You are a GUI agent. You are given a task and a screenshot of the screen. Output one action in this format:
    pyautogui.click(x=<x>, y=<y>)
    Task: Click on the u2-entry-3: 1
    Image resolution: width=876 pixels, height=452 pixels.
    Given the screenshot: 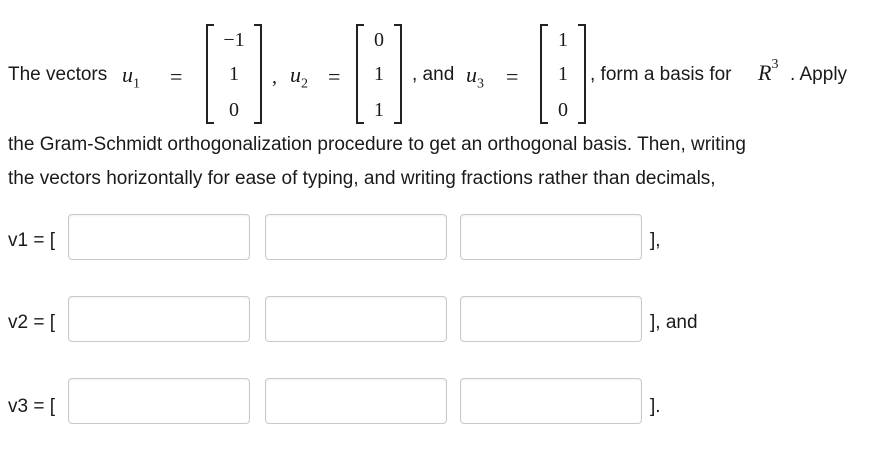 What is the action you would take?
    pyautogui.click(x=379, y=110)
    